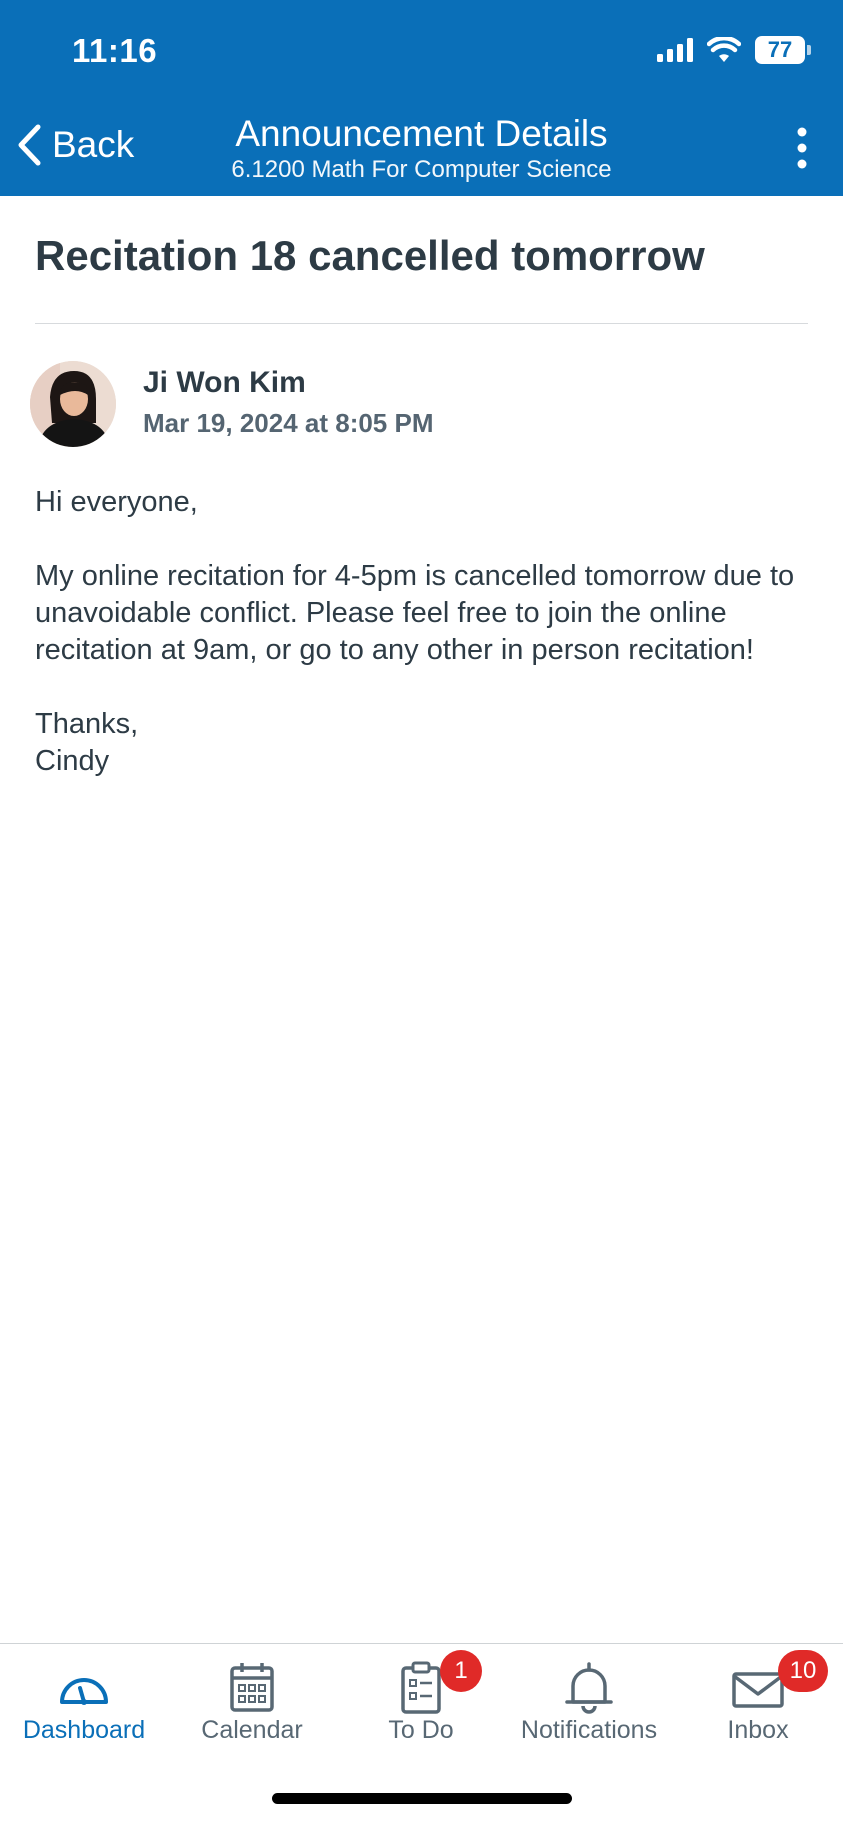  What do you see at coordinates (421, 323) in the screenshot?
I see `divider` at bounding box center [421, 323].